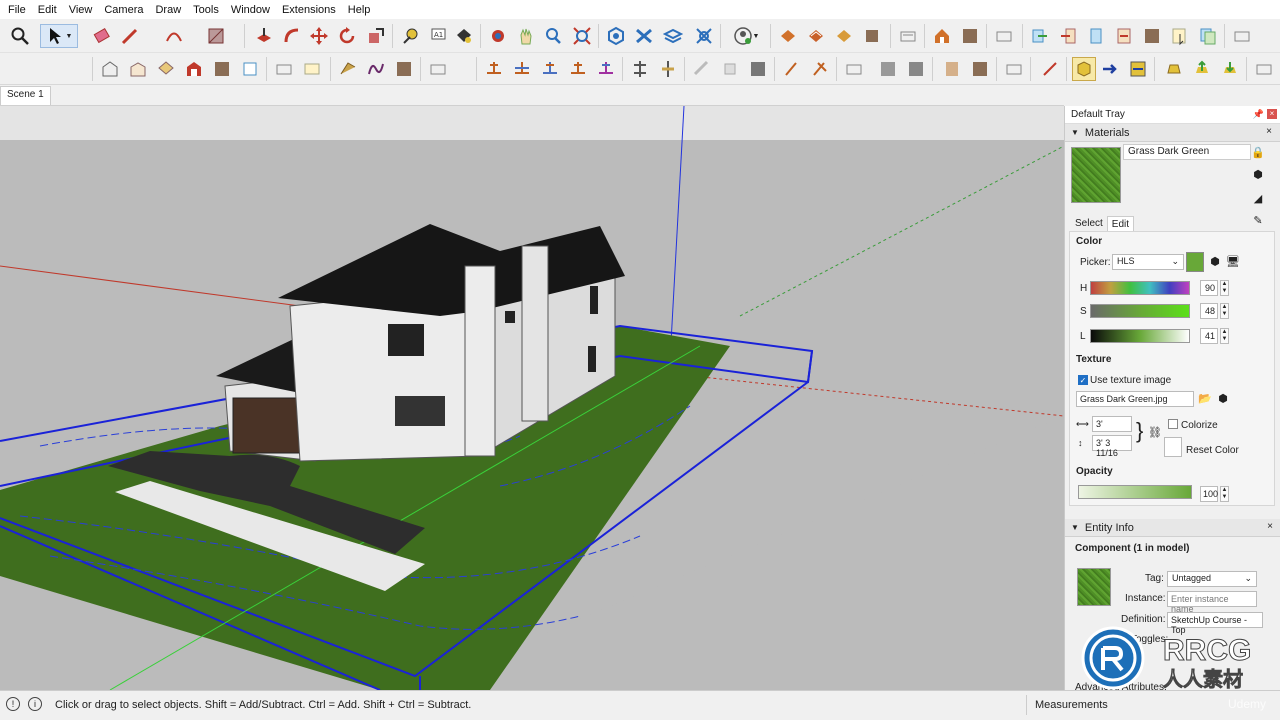 The width and height of the screenshot is (1280, 720). What do you see at coordinates (644, 36) in the screenshot?
I see `xray-icon` at bounding box center [644, 36].